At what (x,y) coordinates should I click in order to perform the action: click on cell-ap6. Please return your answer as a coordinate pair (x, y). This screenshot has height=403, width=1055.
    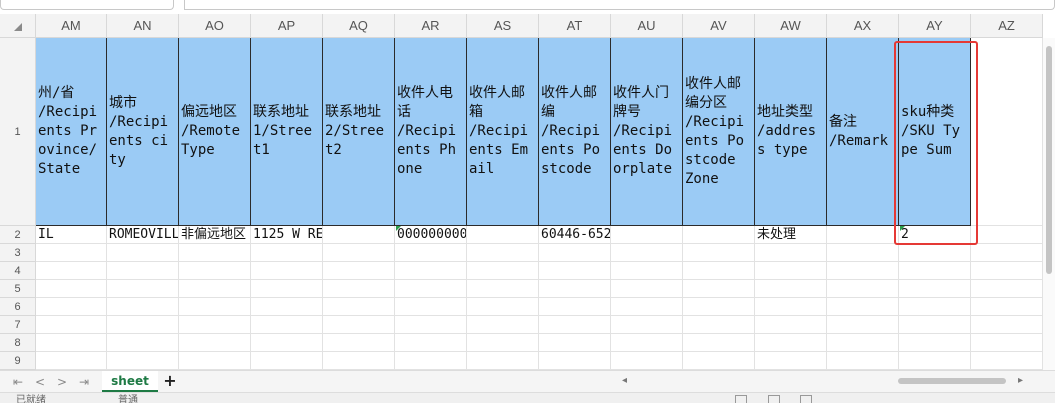
    Looking at the image, I should click on (287, 307).